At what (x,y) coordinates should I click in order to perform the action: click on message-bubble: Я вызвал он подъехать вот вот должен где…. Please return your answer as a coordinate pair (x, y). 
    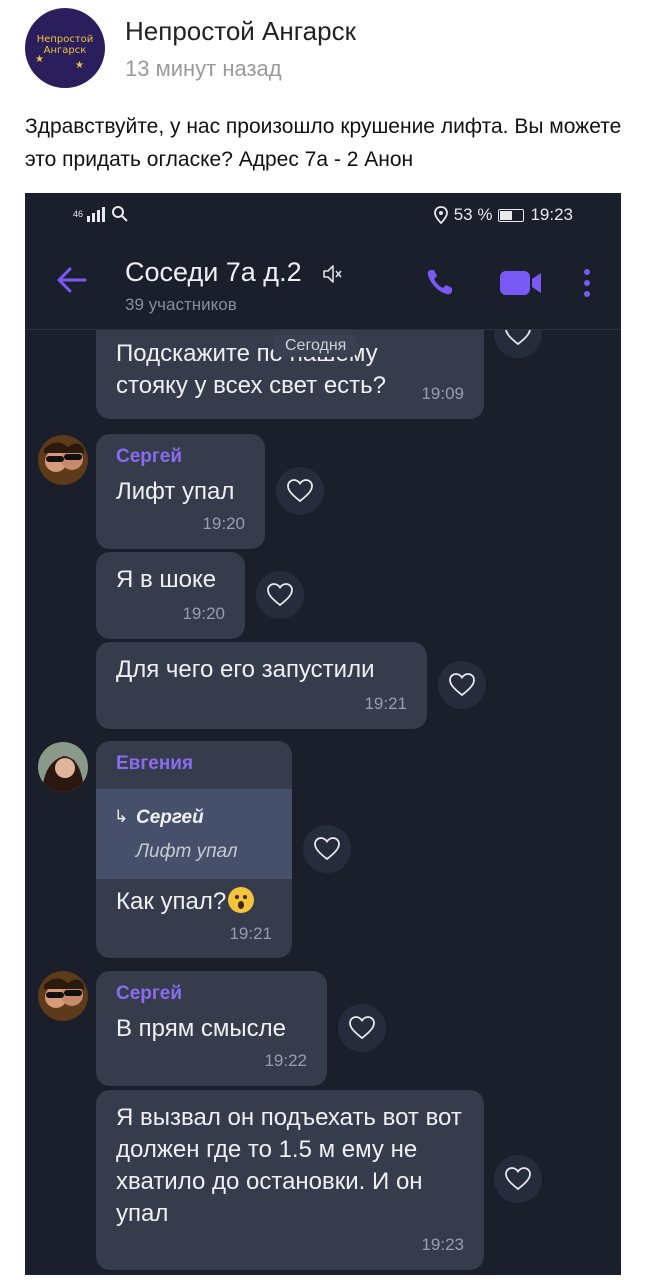
    Looking at the image, I should click on (290, 1180).